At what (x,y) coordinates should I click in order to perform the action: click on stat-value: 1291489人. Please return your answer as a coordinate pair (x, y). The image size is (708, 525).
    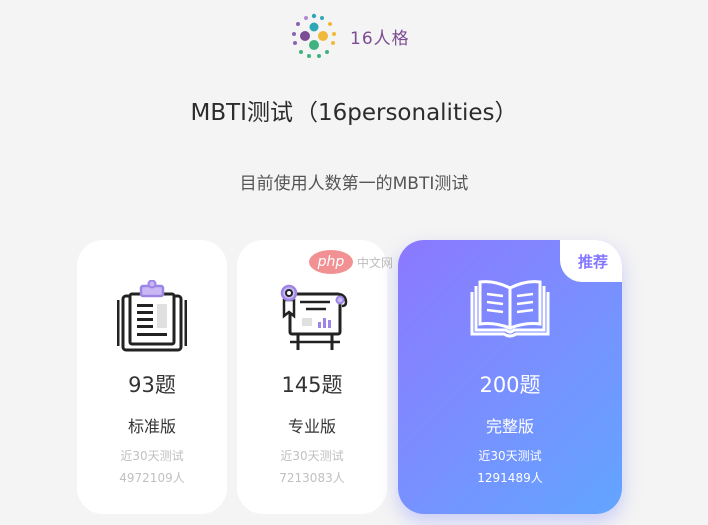
    Looking at the image, I should click on (510, 478).